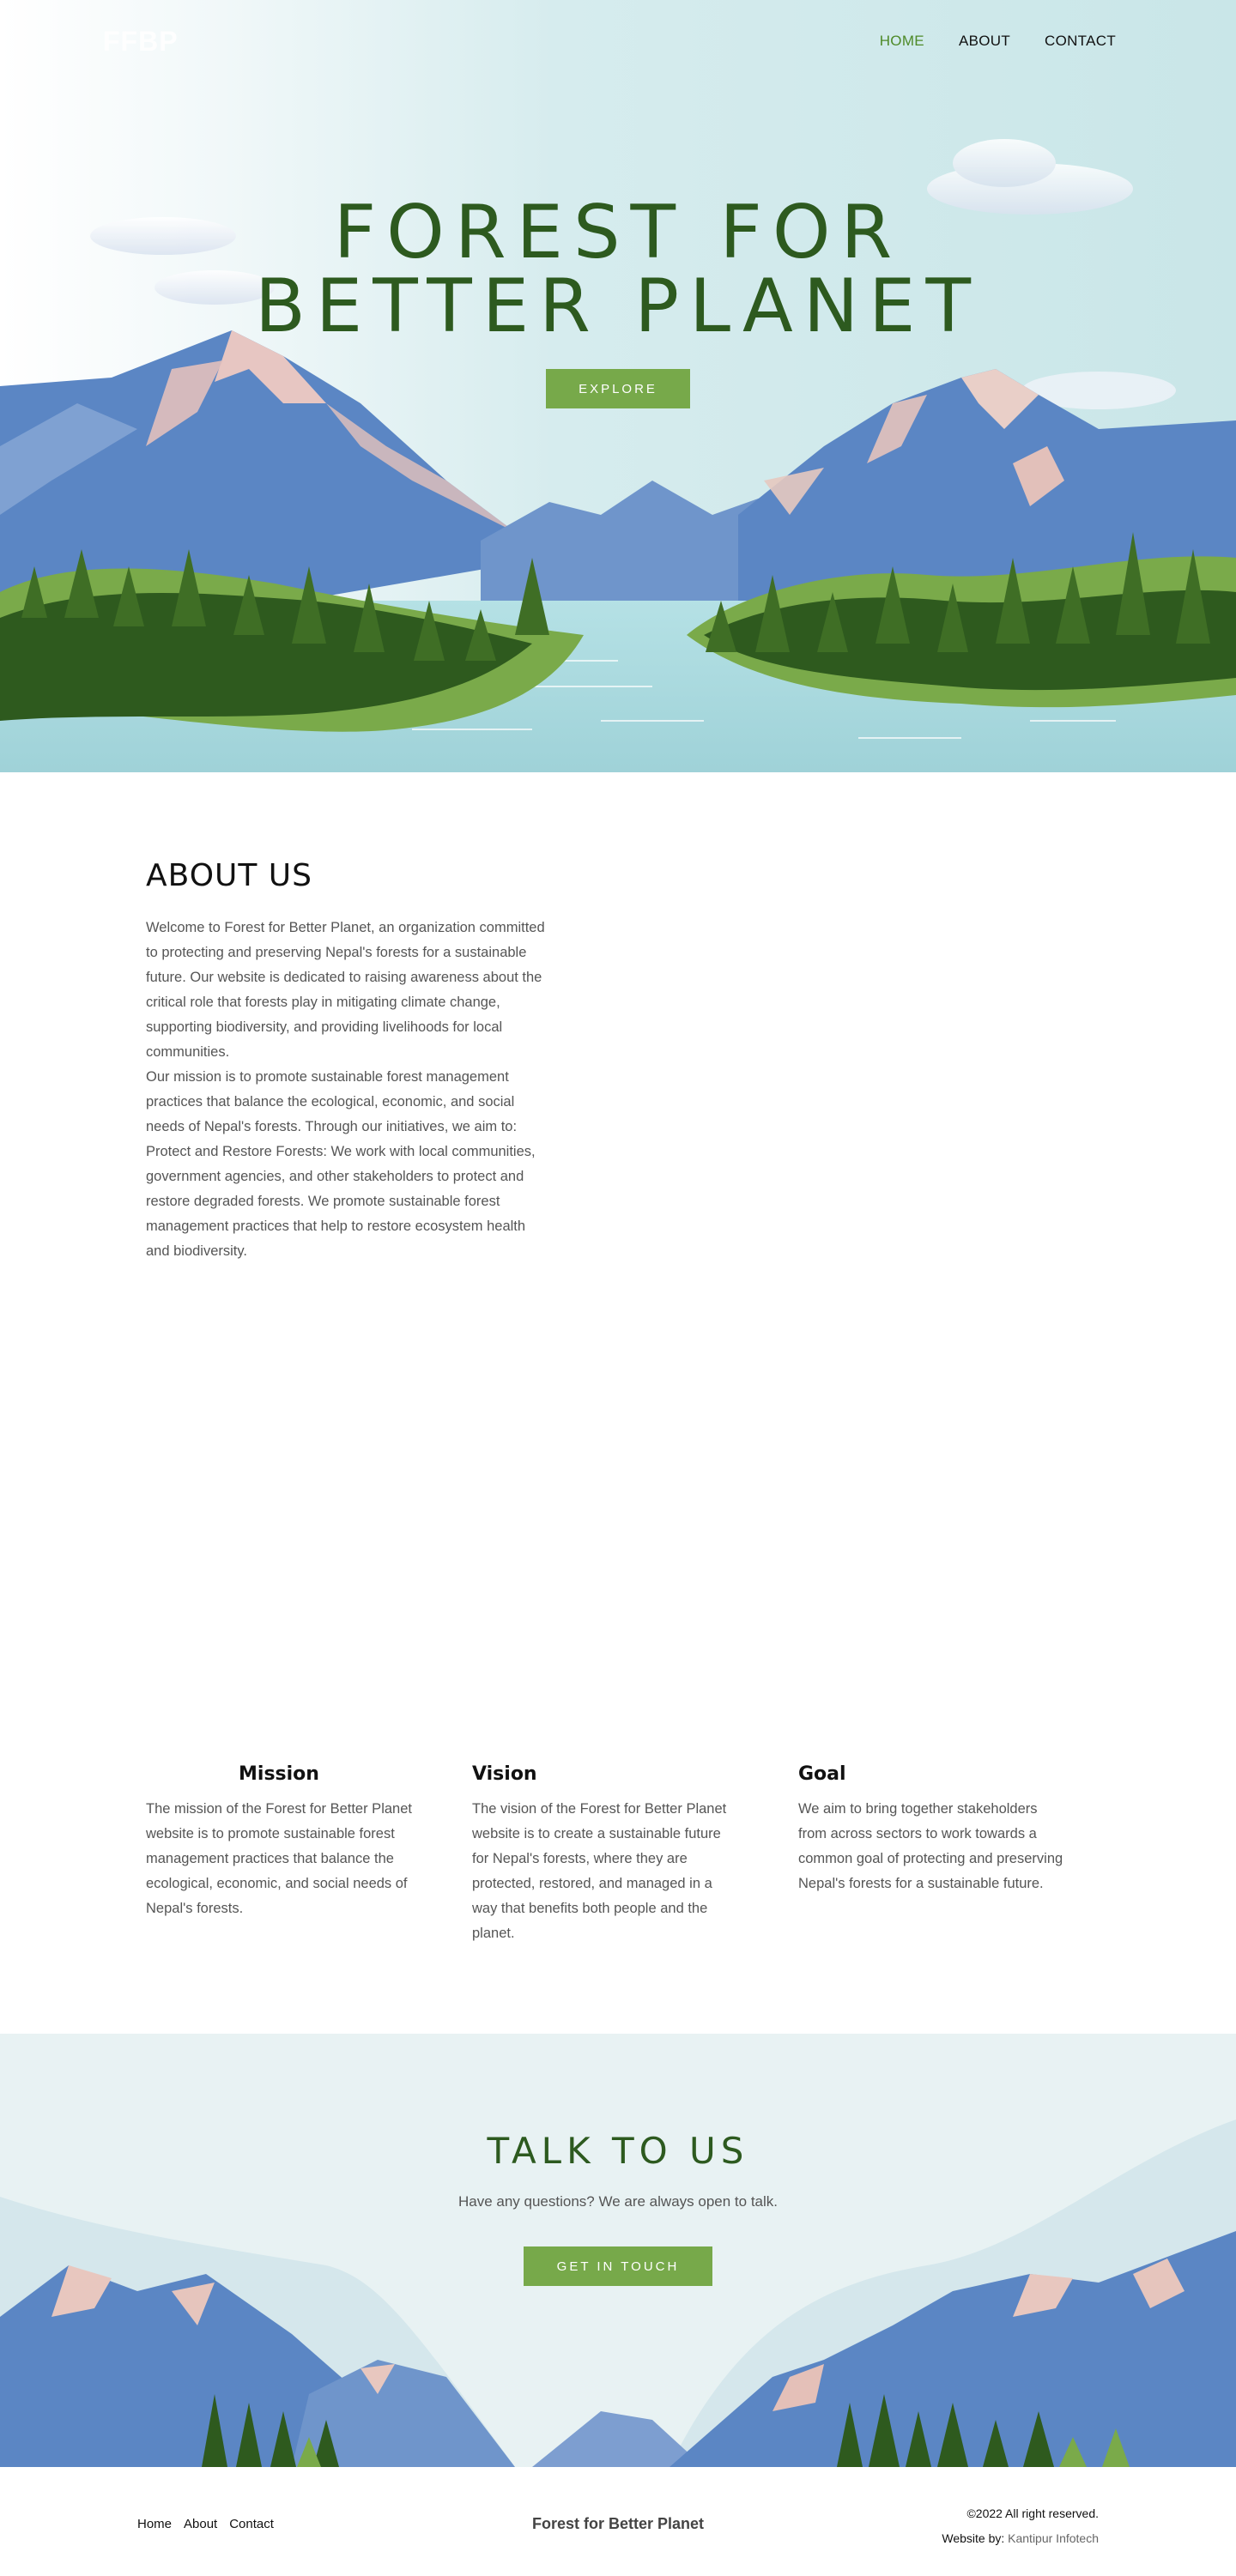 Image resolution: width=1236 pixels, height=2576 pixels. Describe the element at coordinates (229, 875) in the screenshot. I see `about-heading: ABOUT US` at that location.